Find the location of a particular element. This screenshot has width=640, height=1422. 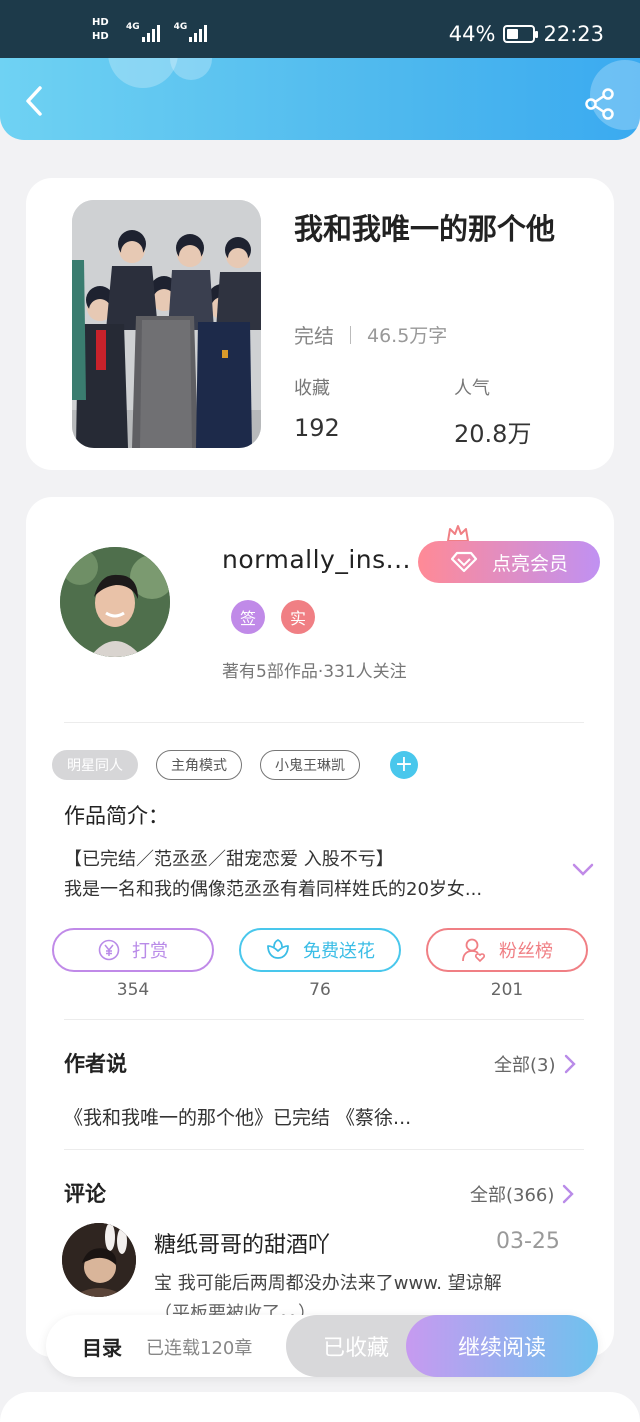

diamond-icon is located at coordinates (464, 562).